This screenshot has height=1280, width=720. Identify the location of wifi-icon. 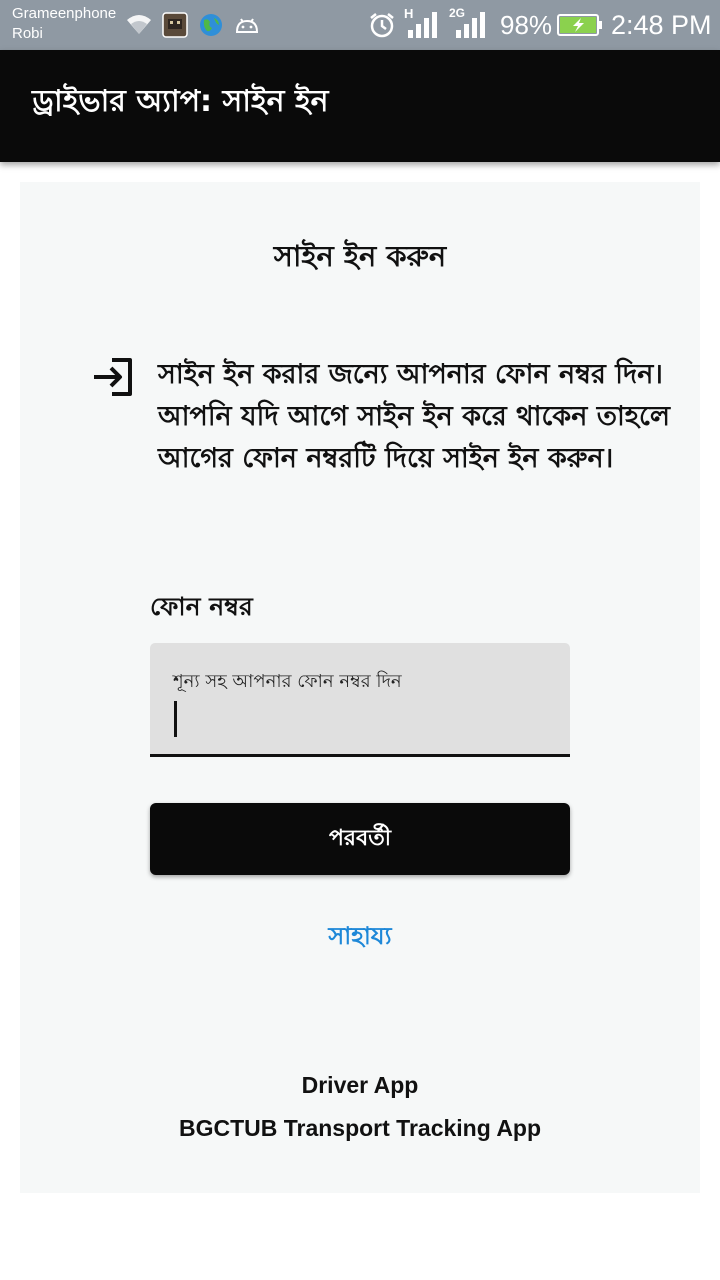
(139, 24).